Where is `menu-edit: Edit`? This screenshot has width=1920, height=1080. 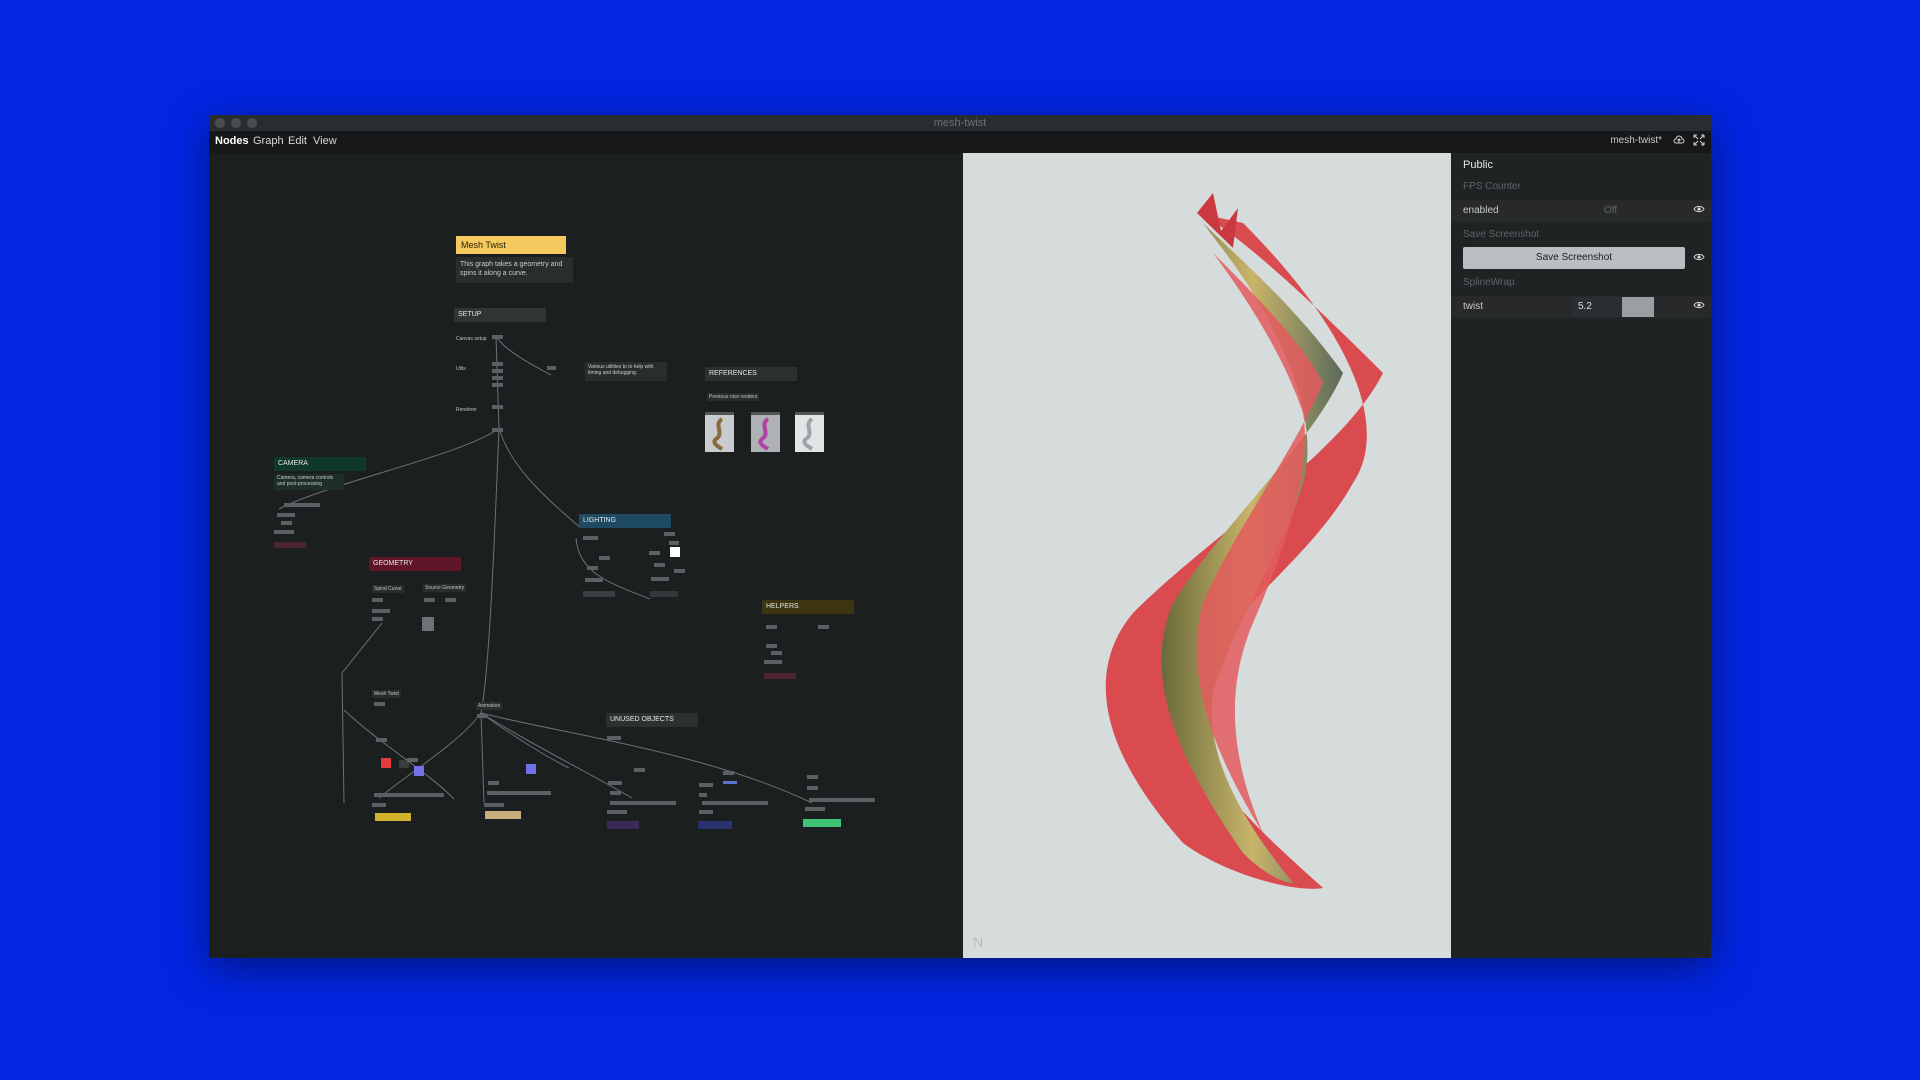 menu-edit: Edit is located at coordinates (297, 141).